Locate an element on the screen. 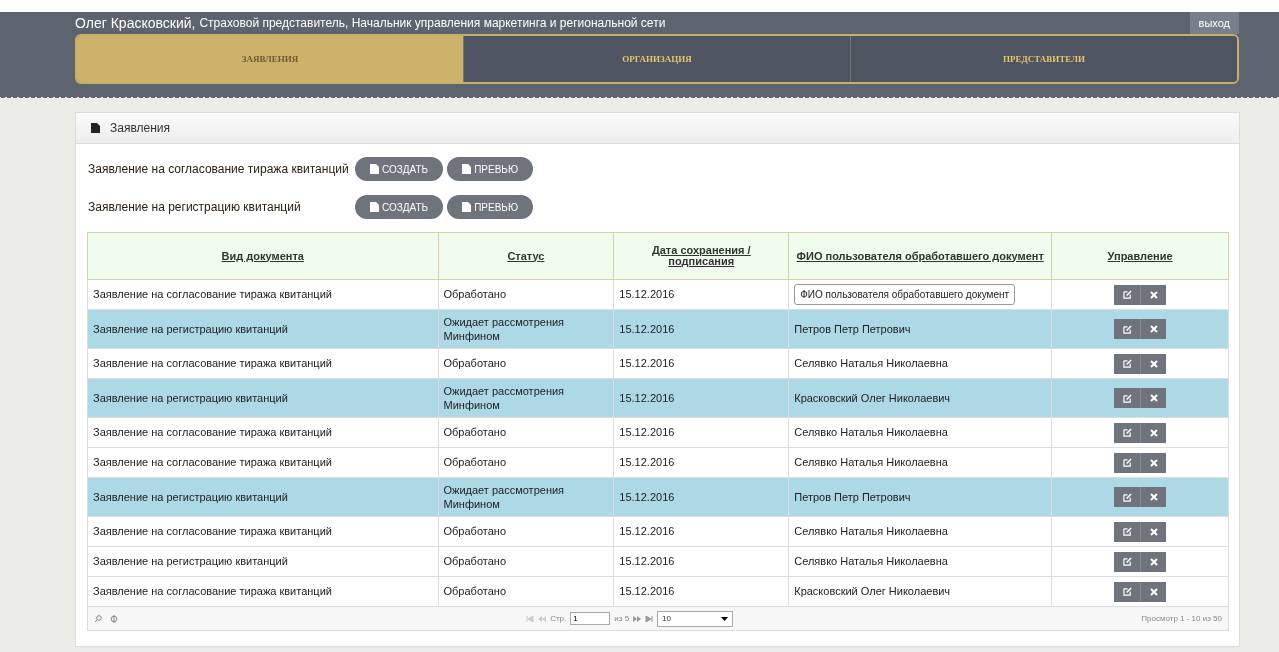 This screenshot has height=652, width=1279. records-summary: Просмотр 1 - 10 из 50 is located at coordinates (1181, 618).